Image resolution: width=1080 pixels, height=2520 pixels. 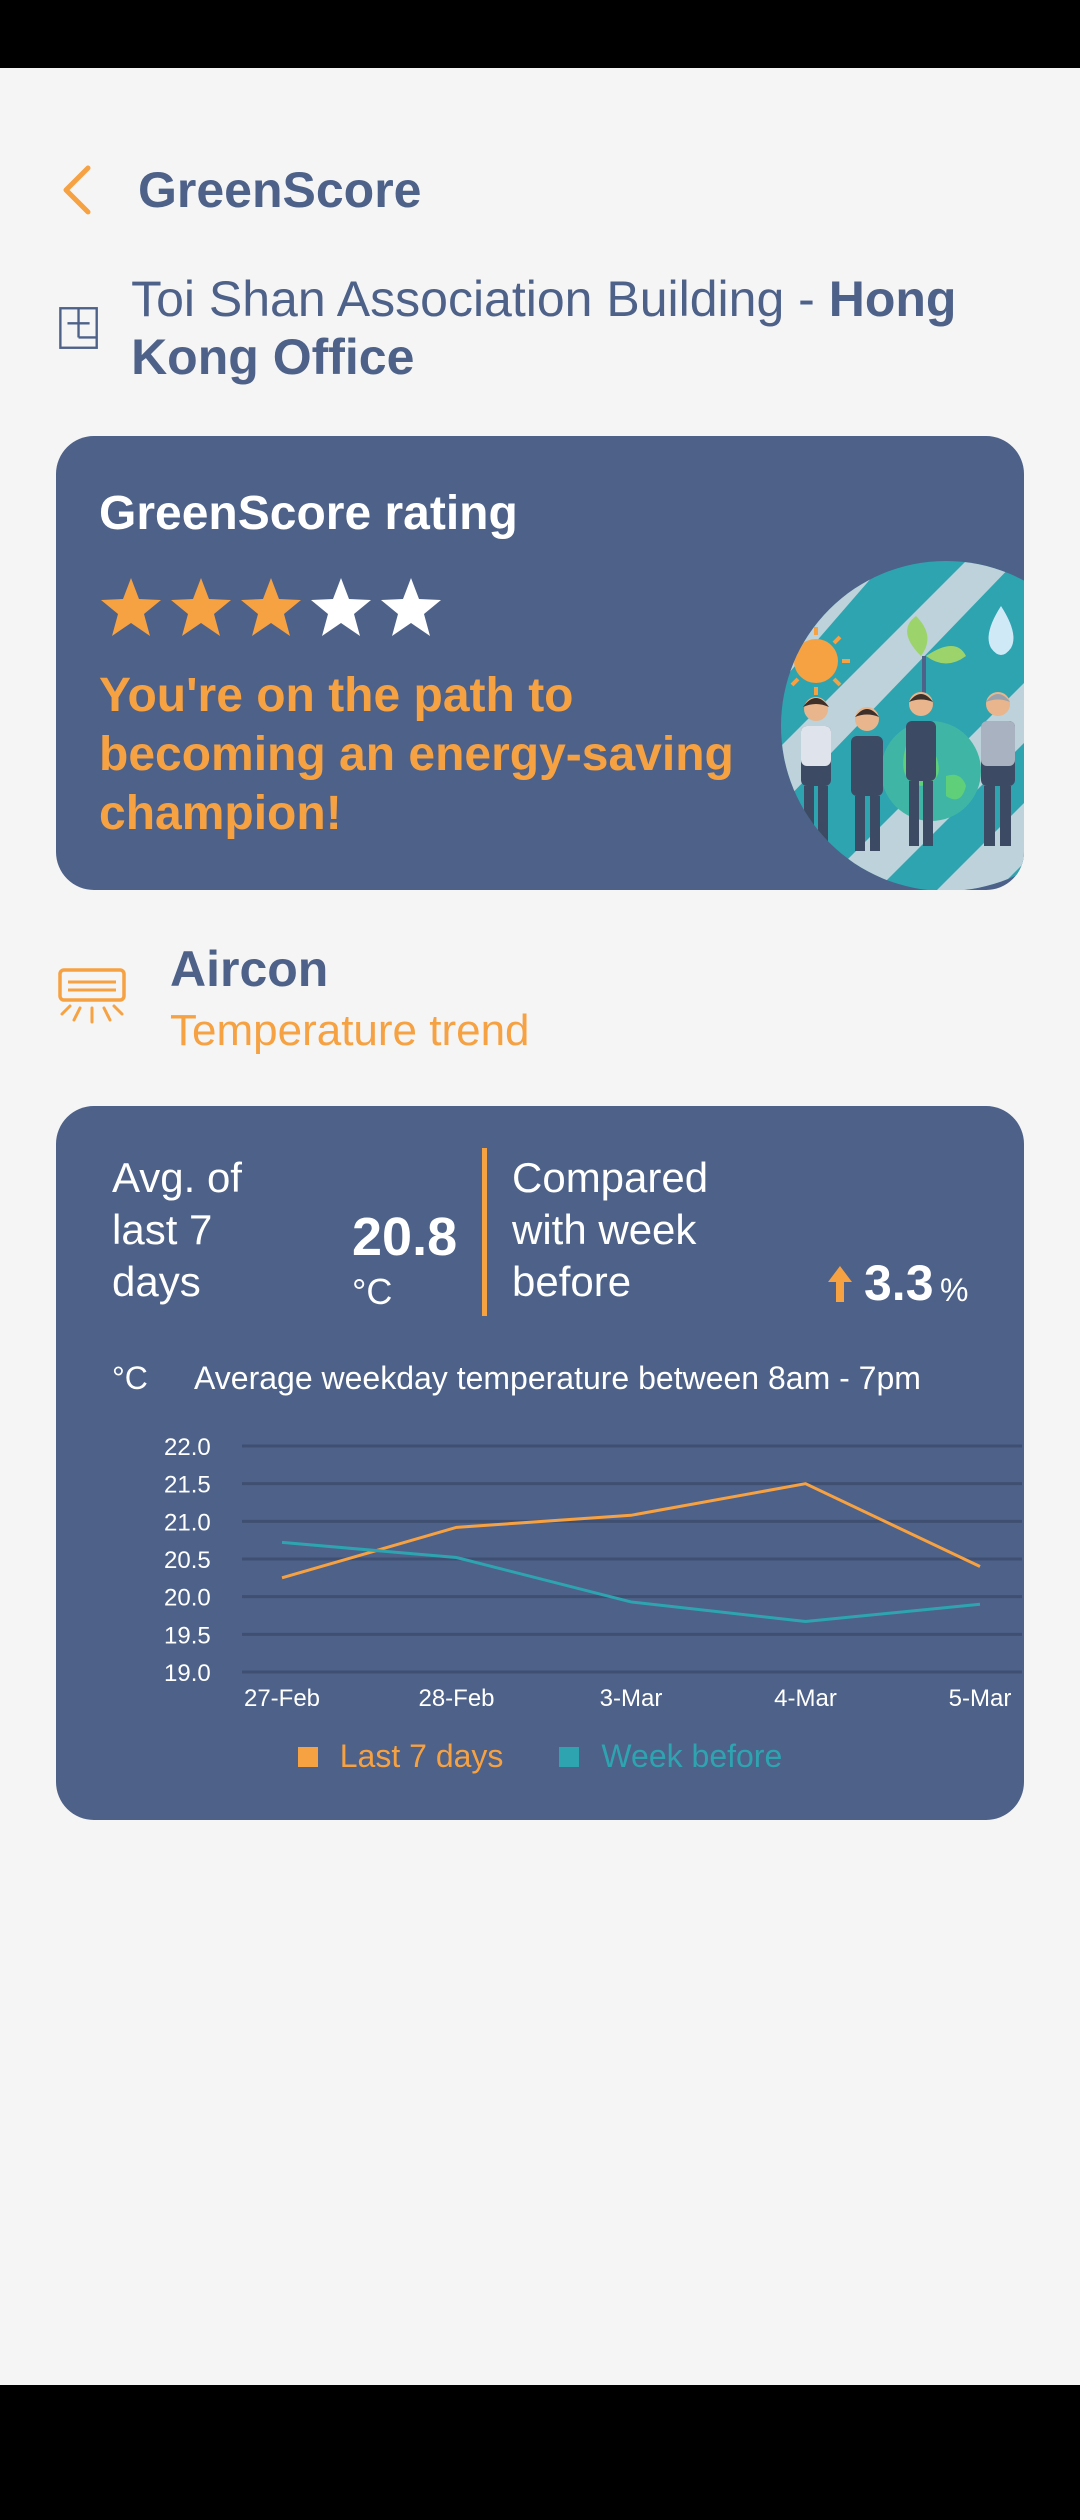 I want to click on series-line-week-before, so click(x=631, y=1582).